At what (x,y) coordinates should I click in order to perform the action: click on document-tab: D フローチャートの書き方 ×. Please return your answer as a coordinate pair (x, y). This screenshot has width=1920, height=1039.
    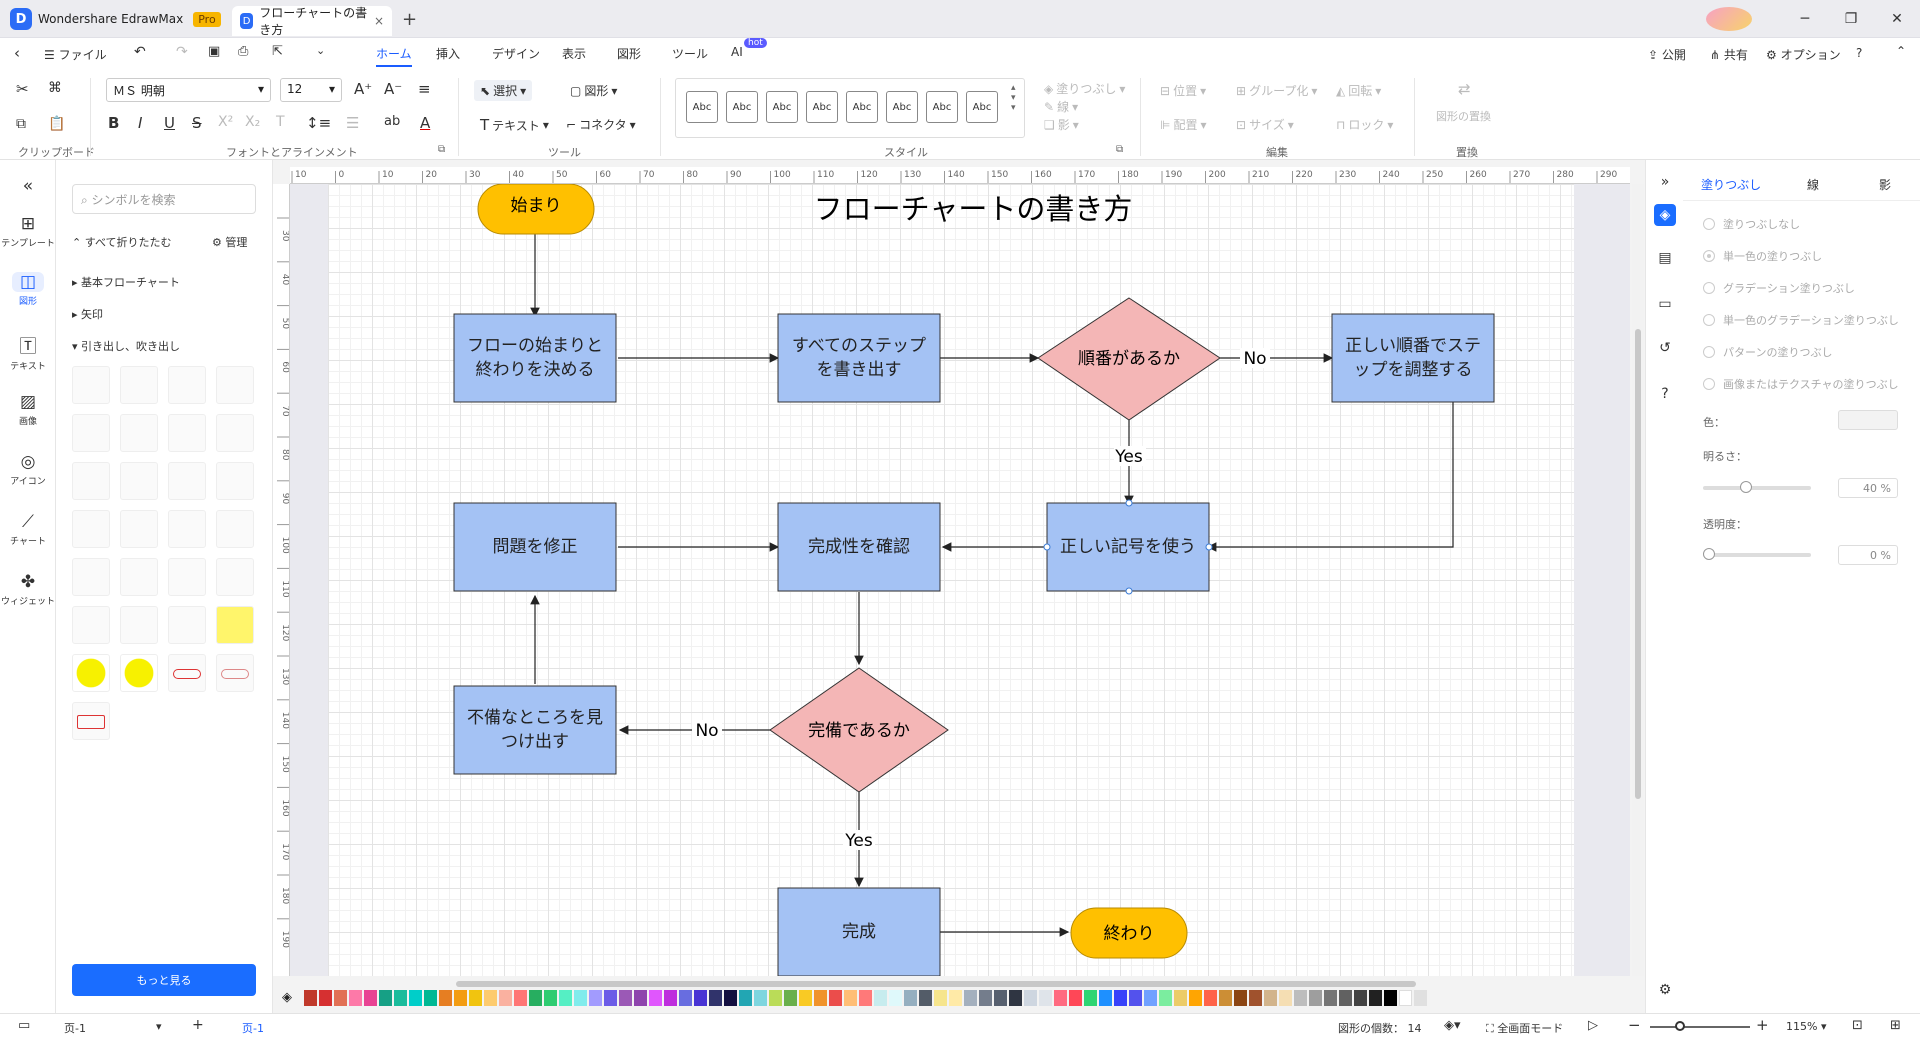
    Looking at the image, I should click on (312, 21).